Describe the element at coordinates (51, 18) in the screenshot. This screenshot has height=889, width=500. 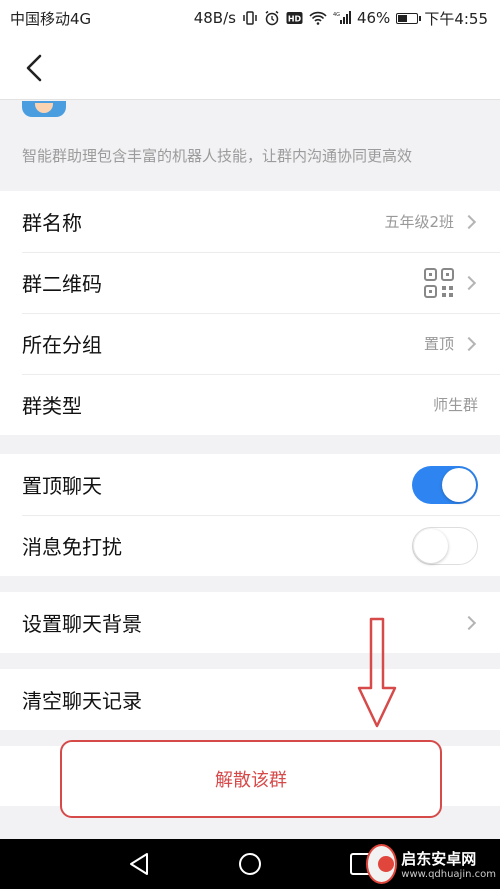
I see `carrier-label: 中国移动4G` at that location.